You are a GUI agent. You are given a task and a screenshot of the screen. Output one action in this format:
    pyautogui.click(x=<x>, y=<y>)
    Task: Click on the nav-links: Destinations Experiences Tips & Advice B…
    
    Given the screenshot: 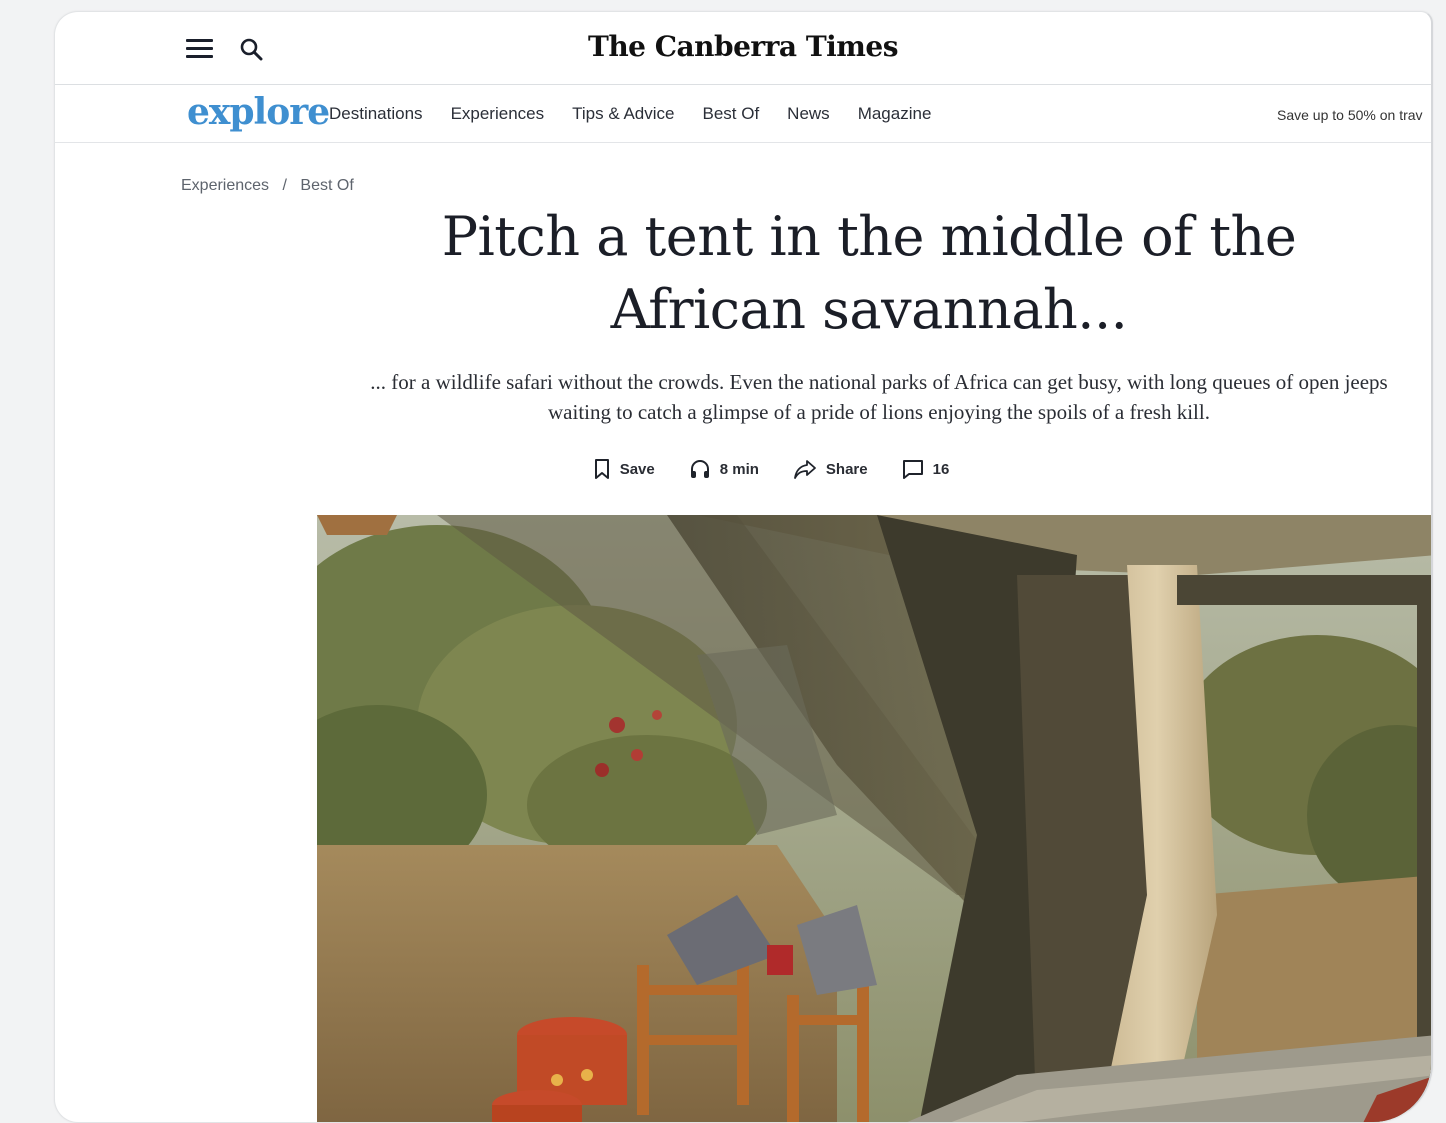 What is the action you would take?
    pyautogui.click(x=644, y=114)
    